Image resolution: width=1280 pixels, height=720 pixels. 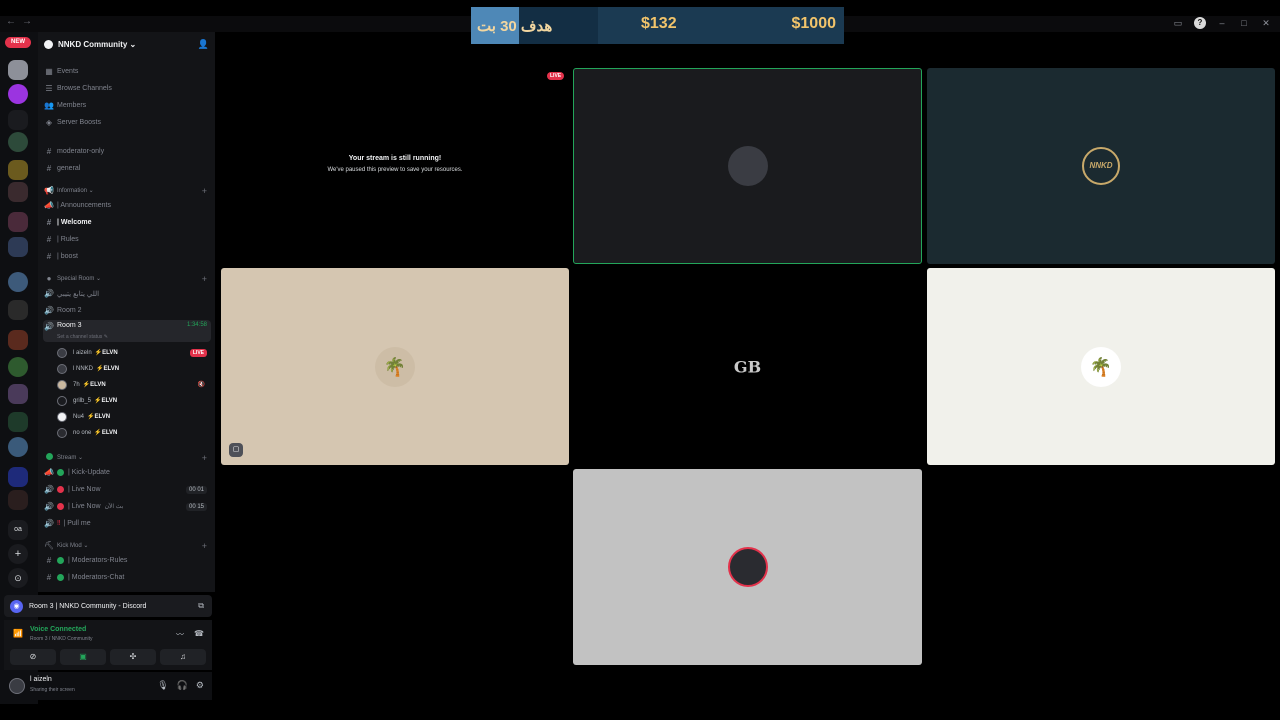 I want to click on channel-status: Set a channel status ✎, so click(x=82, y=337).